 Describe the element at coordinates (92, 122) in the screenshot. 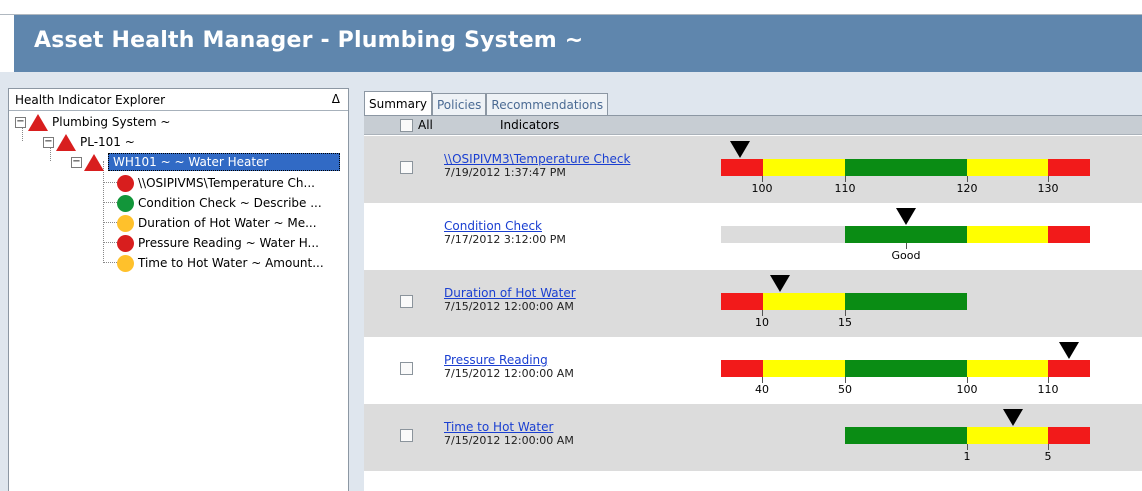

I see `tree-node-plumbing-system: − Plumbing System ~` at that location.